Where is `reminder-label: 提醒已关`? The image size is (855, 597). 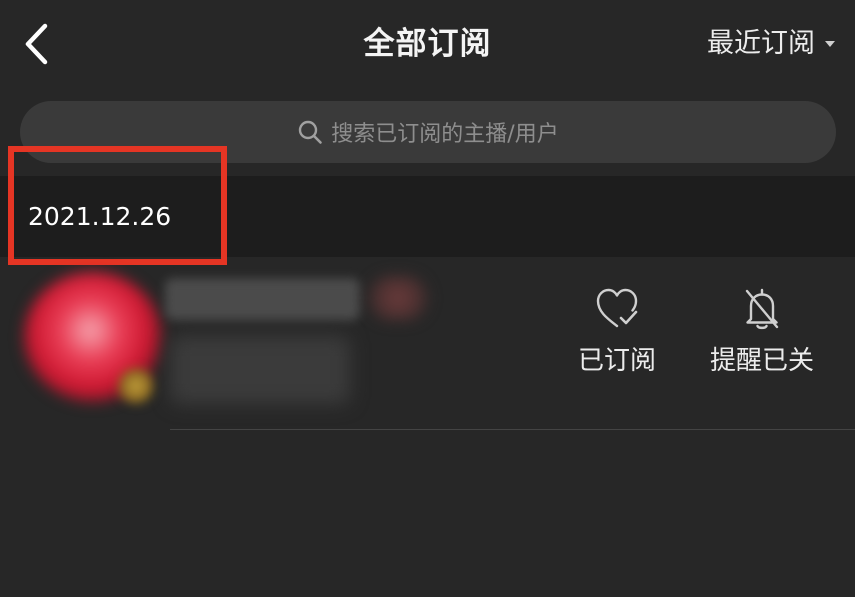 reminder-label: 提醒已关 is located at coordinates (761, 361).